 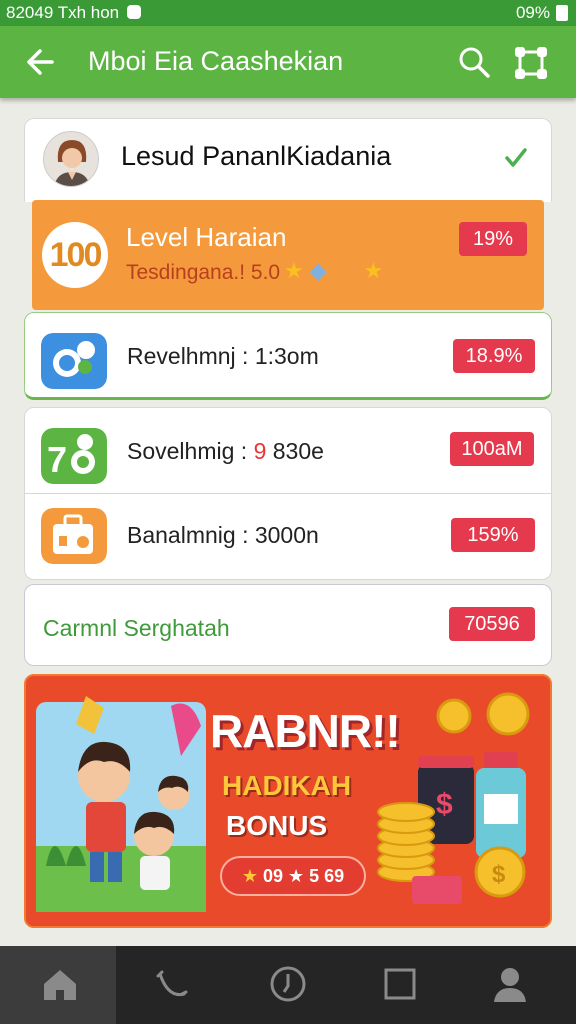 What do you see at coordinates (288, 625) in the screenshot?
I see `carmin-row: Carmnl Serghatah 70596` at bounding box center [288, 625].